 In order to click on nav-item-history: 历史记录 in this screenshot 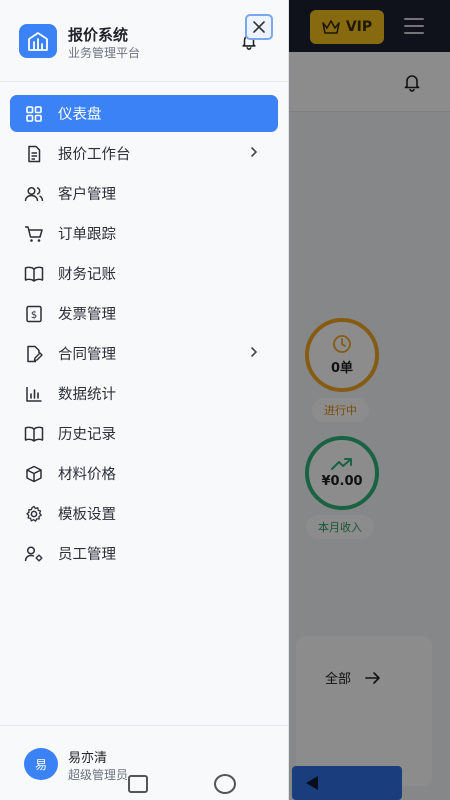, I will do `click(144, 433)`.